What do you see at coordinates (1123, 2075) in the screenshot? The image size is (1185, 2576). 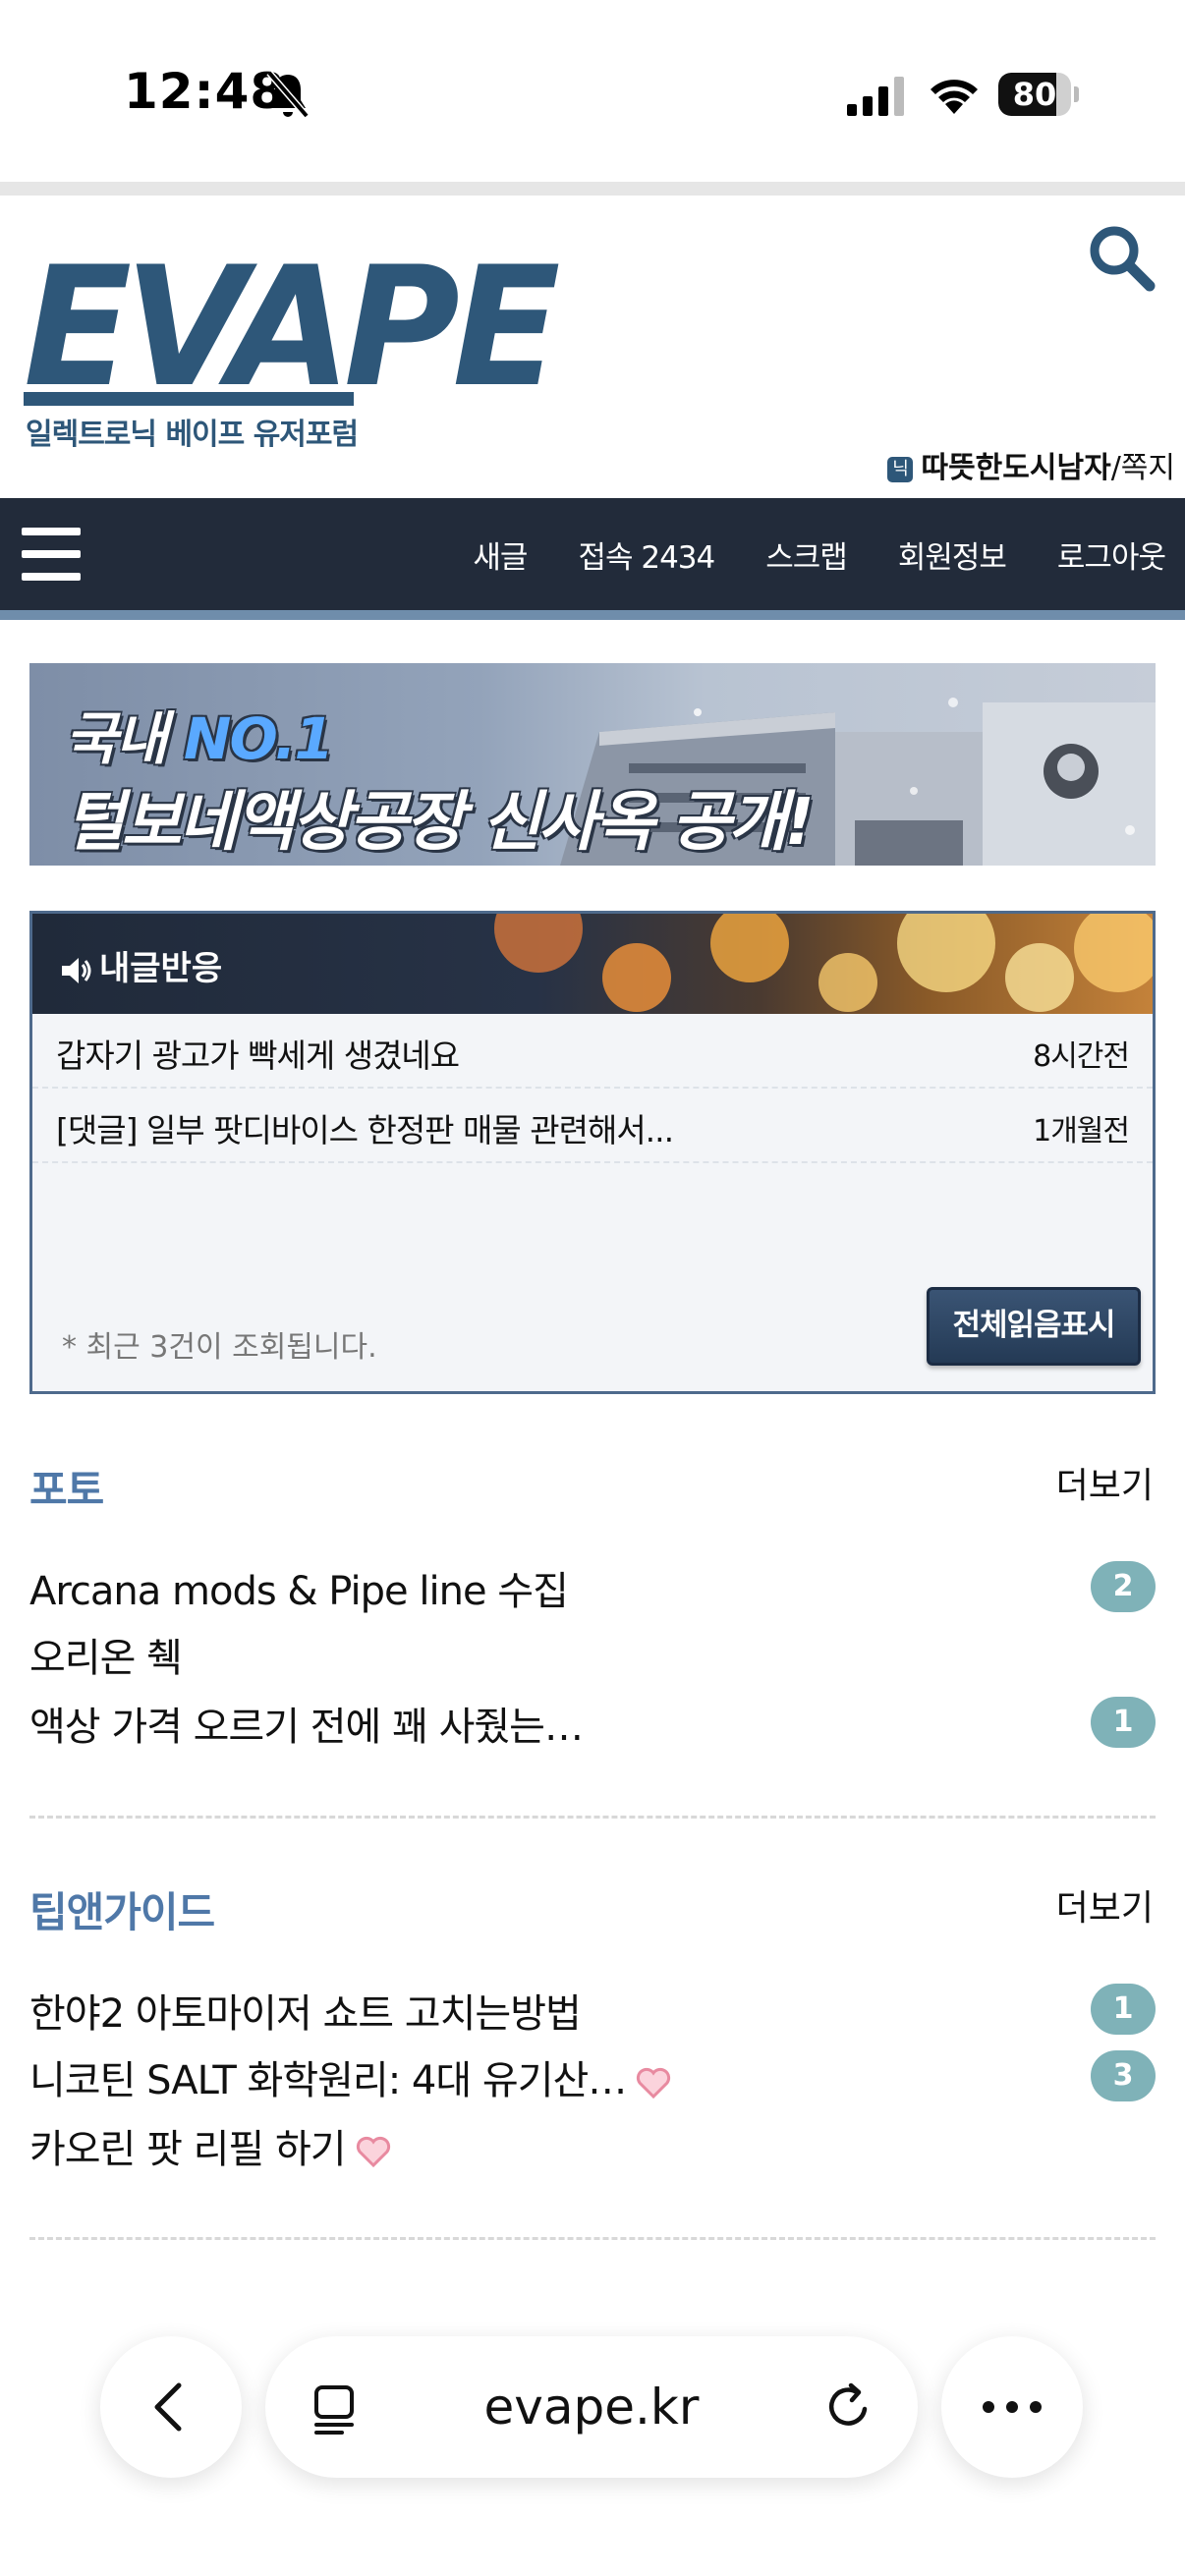 I see `comment-count-badge: 3` at bounding box center [1123, 2075].